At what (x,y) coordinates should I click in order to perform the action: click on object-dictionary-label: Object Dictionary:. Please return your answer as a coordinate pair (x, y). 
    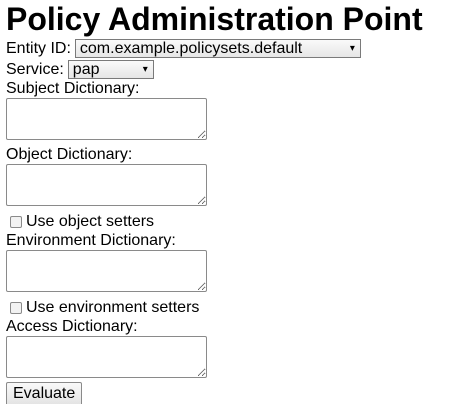
    Looking at the image, I should click on (69, 154).